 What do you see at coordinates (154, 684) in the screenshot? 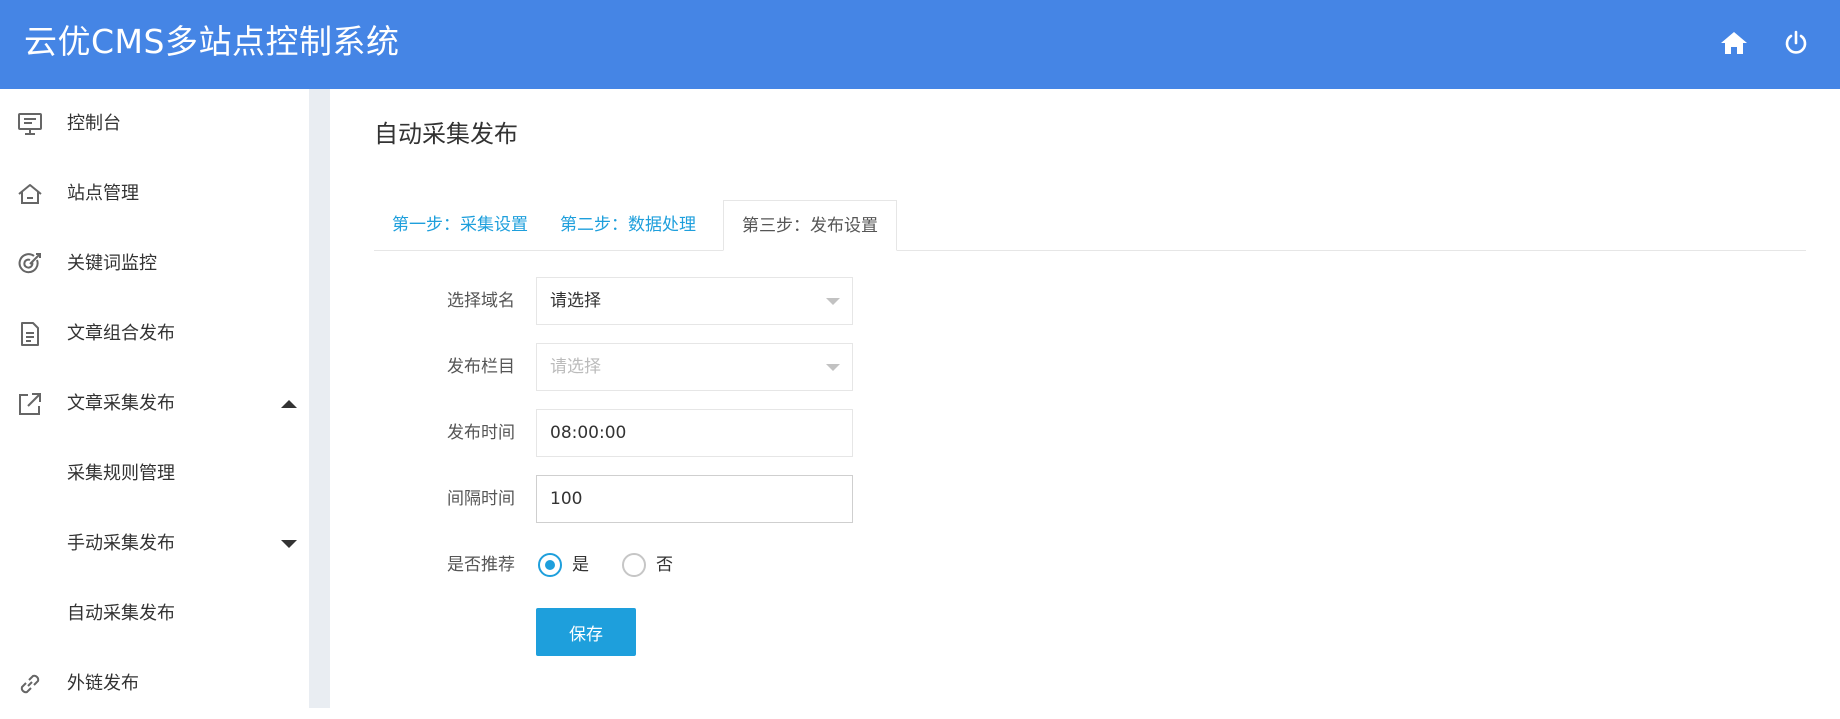
I see `sidebar-item-external-links: 外链发布` at bounding box center [154, 684].